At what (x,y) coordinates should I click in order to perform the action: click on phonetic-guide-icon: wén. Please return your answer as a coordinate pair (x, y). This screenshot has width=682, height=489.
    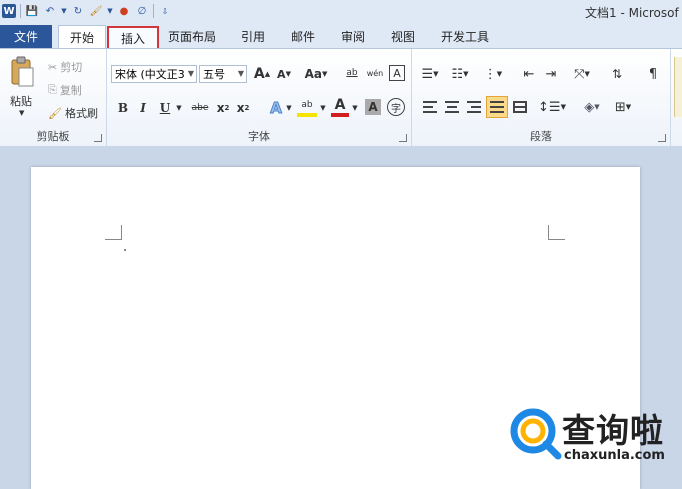
    Looking at the image, I should click on (375, 73).